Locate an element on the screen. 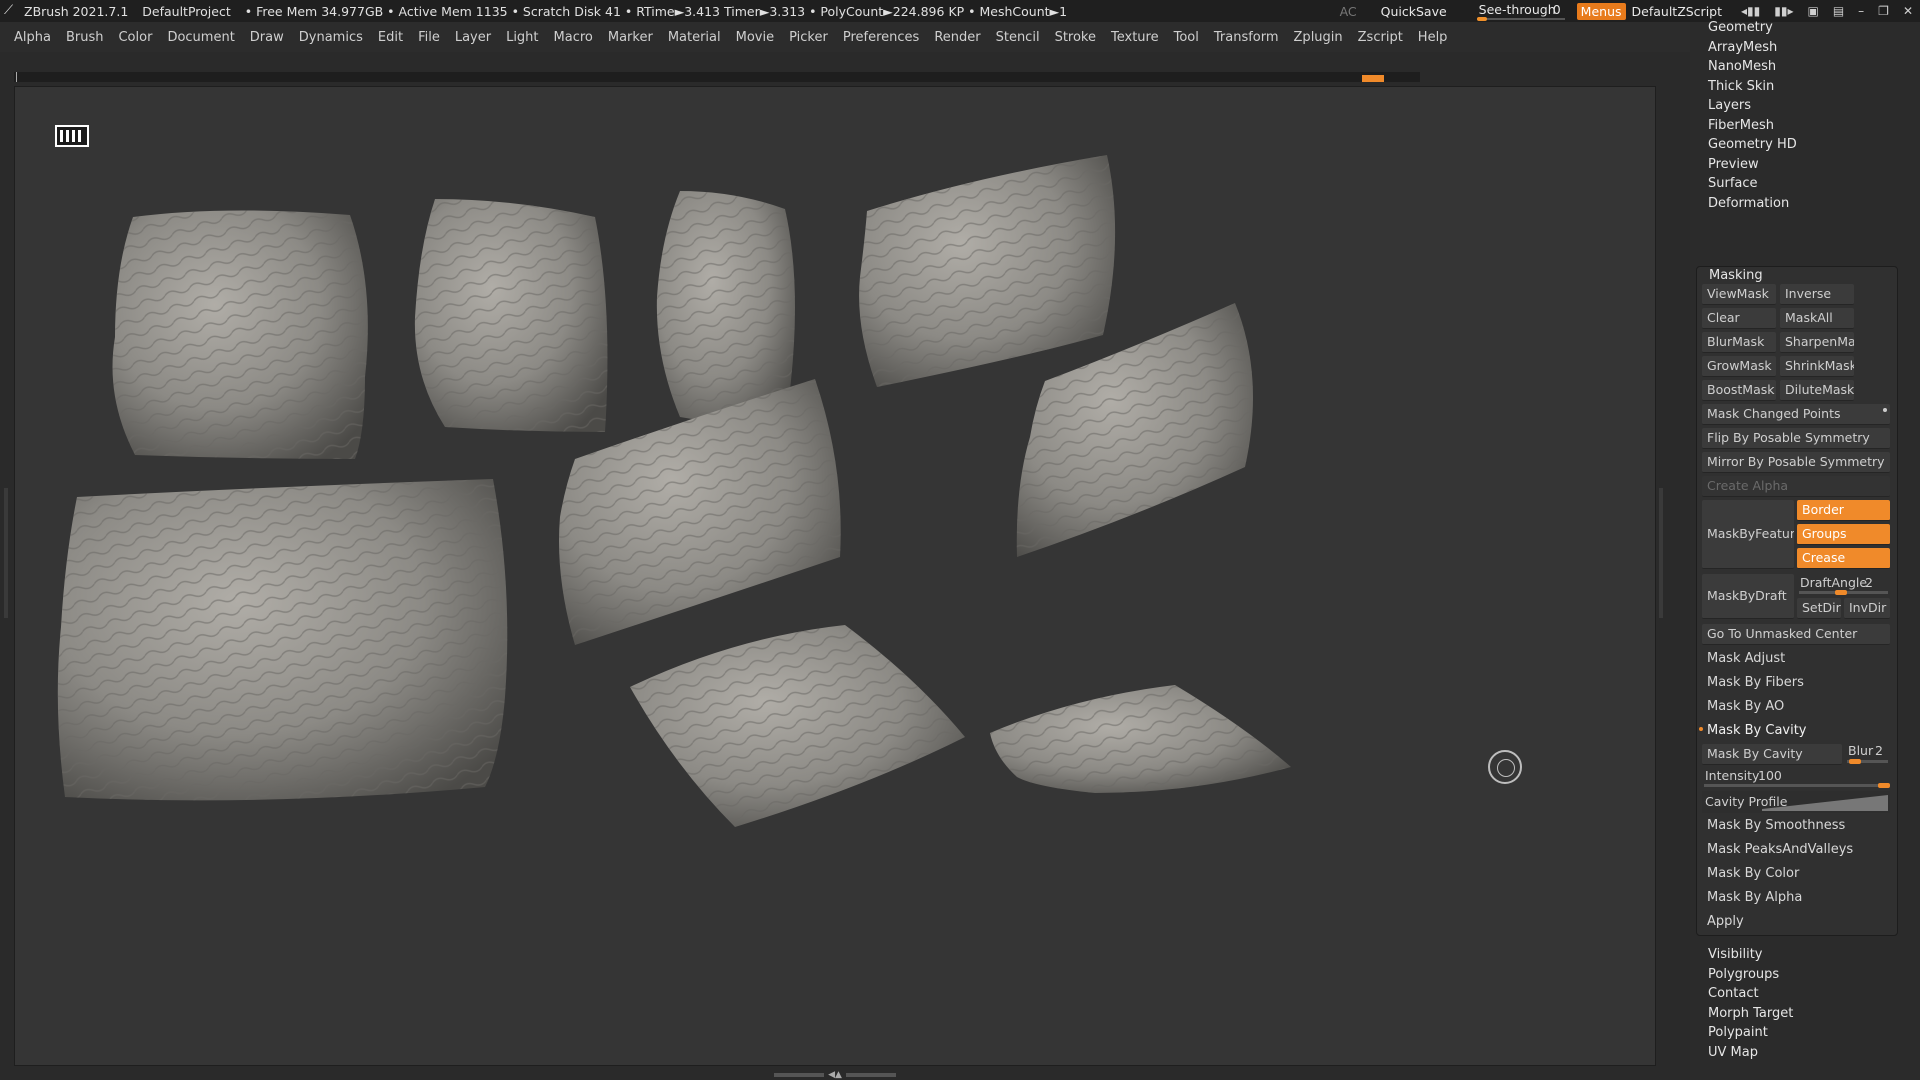 This screenshot has height=1080, width=1920. ui-colors-icon: ▤ is located at coordinates (1838, 11).